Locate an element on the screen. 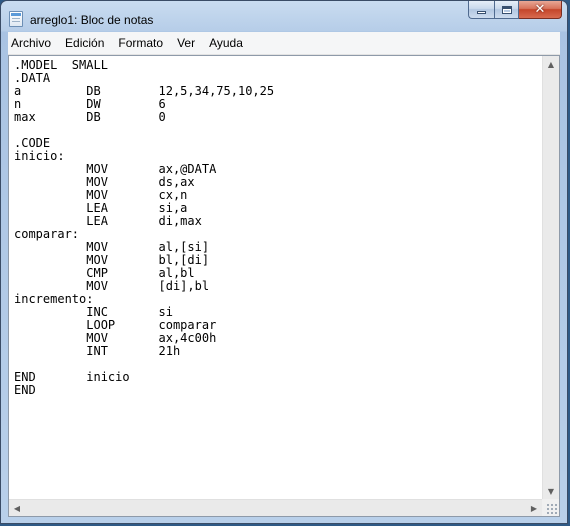 The width and height of the screenshot is (570, 526). resize-grip-icon is located at coordinates (551, 508).